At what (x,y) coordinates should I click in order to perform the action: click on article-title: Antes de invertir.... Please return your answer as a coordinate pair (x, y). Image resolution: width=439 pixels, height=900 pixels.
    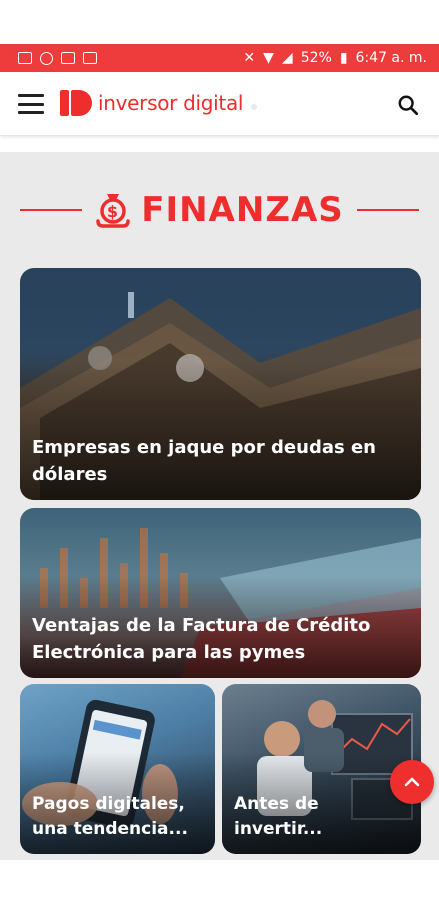
    Looking at the image, I should click on (278, 816).